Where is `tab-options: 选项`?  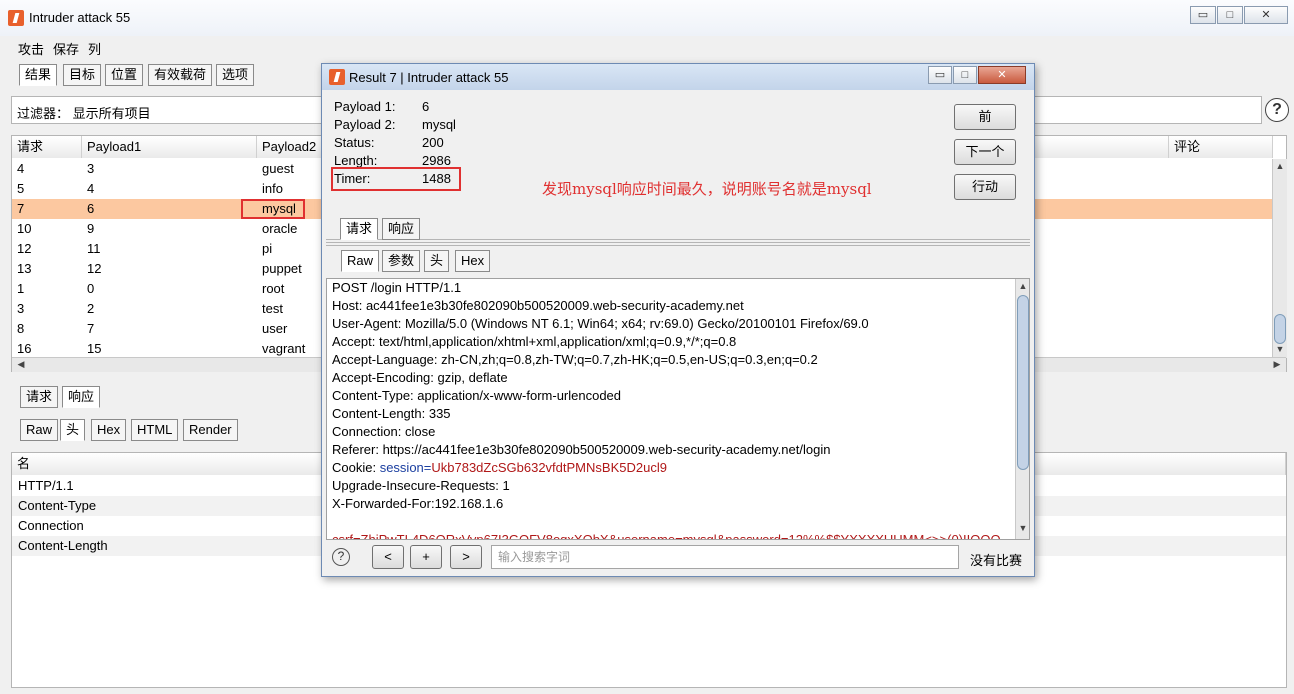
tab-options: 选项 is located at coordinates (235, 75).